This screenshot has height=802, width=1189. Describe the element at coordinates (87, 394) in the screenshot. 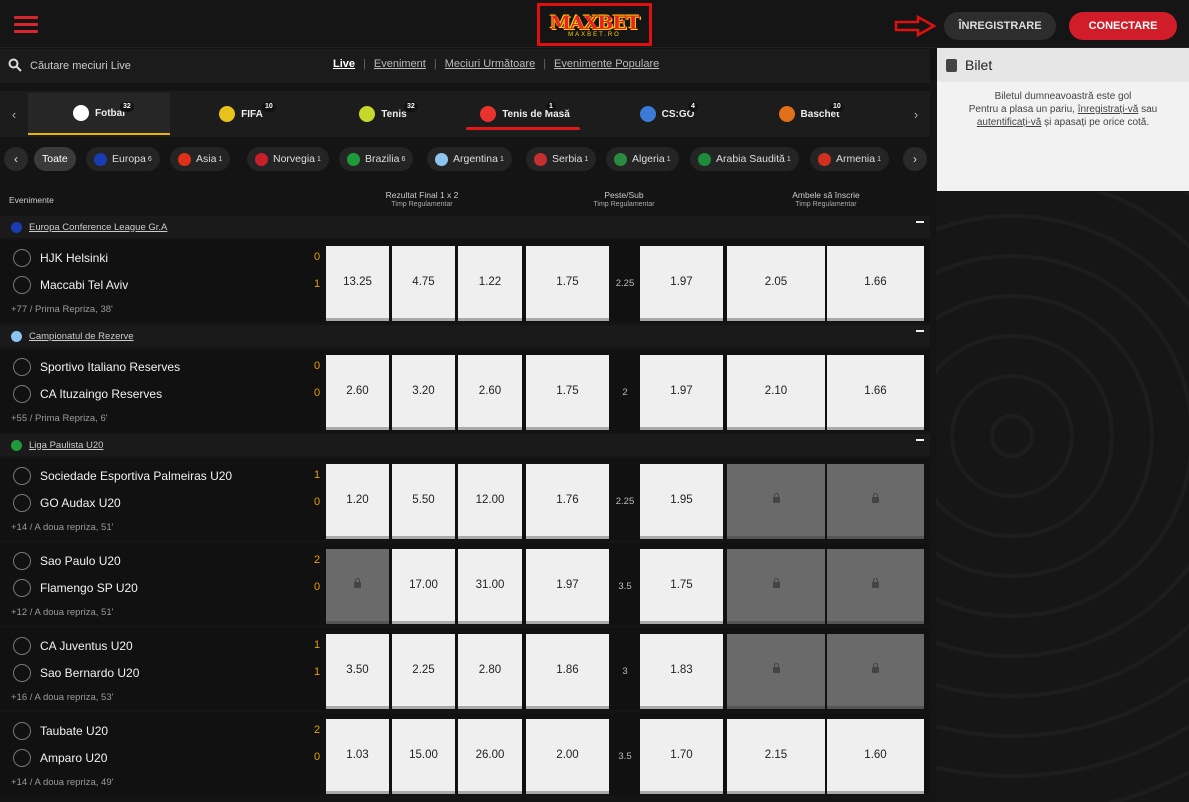

I see `team-away: CA Ituzaingo Reserves` at that location.